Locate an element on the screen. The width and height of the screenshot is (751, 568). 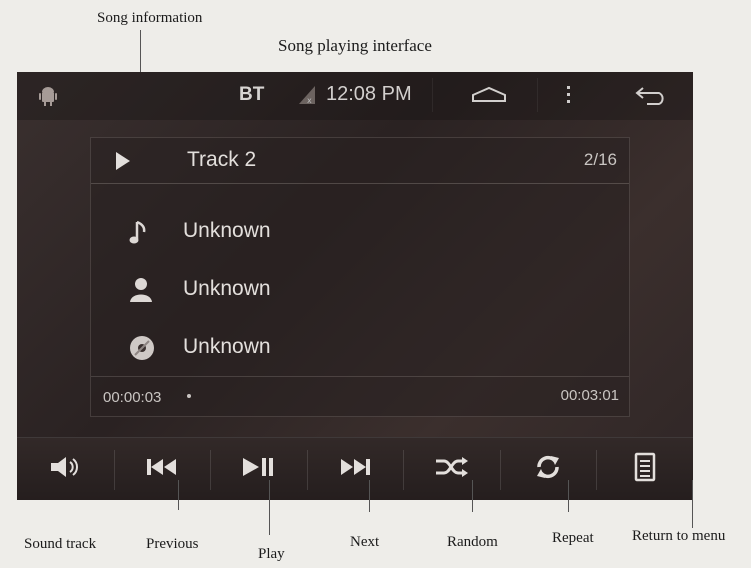
artist-row: Unknown is located at coordinates (360, 293).